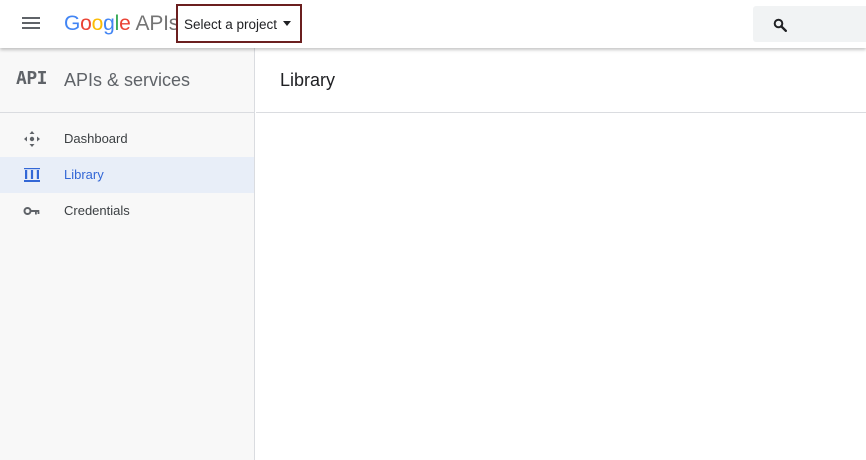 This screenshot has height=460, width=866. I want to click on hamburger-menu-icon, so click(32, 24).